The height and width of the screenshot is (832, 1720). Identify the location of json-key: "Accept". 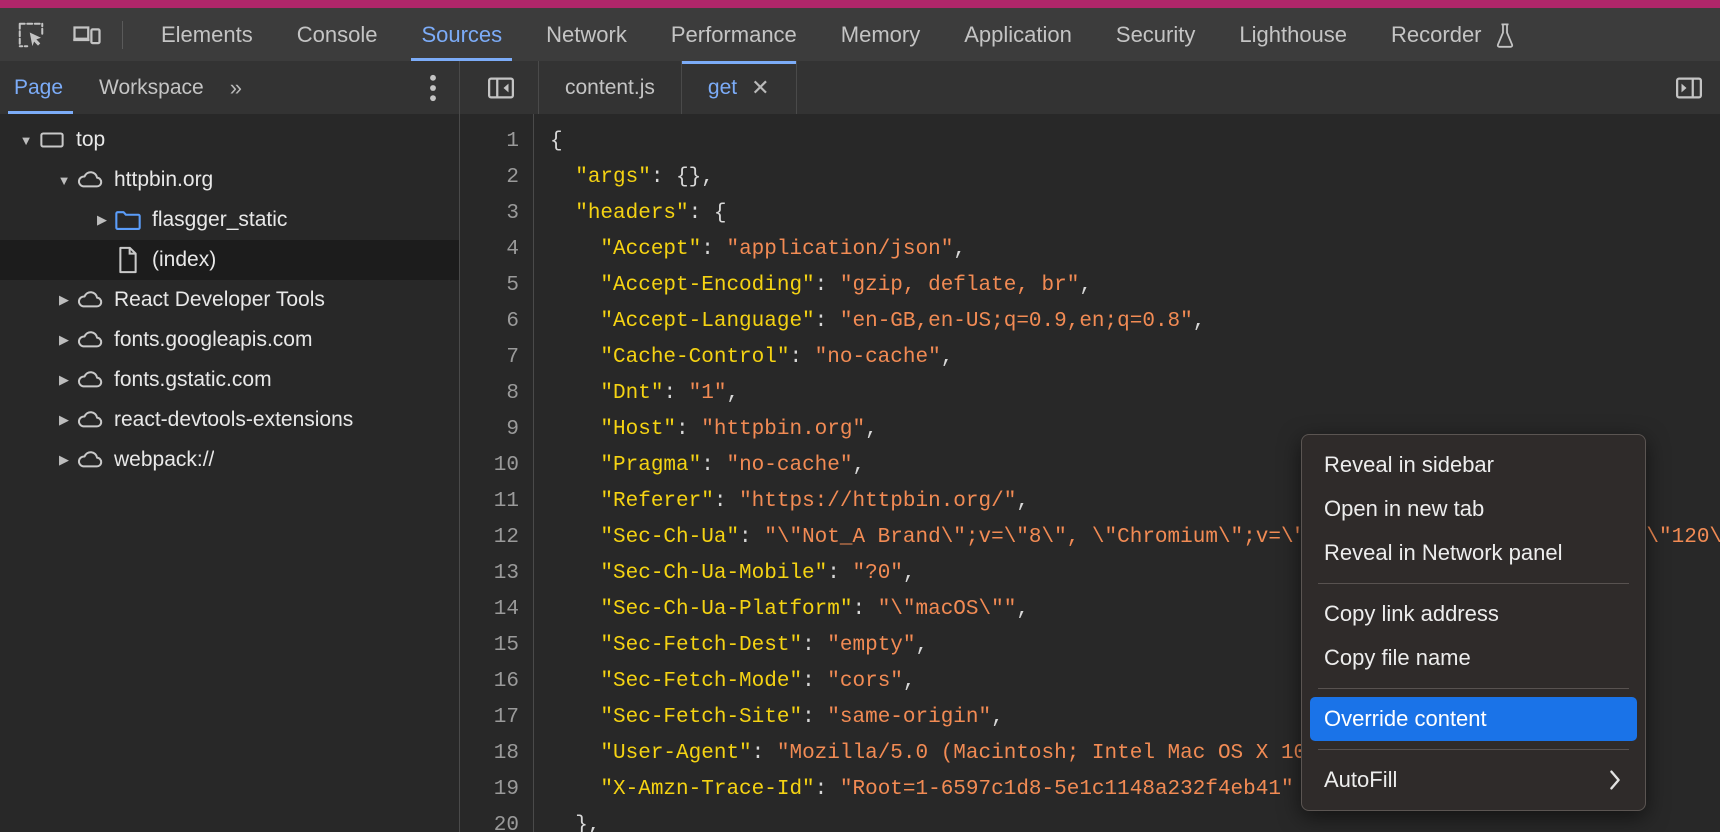
(651, 249).